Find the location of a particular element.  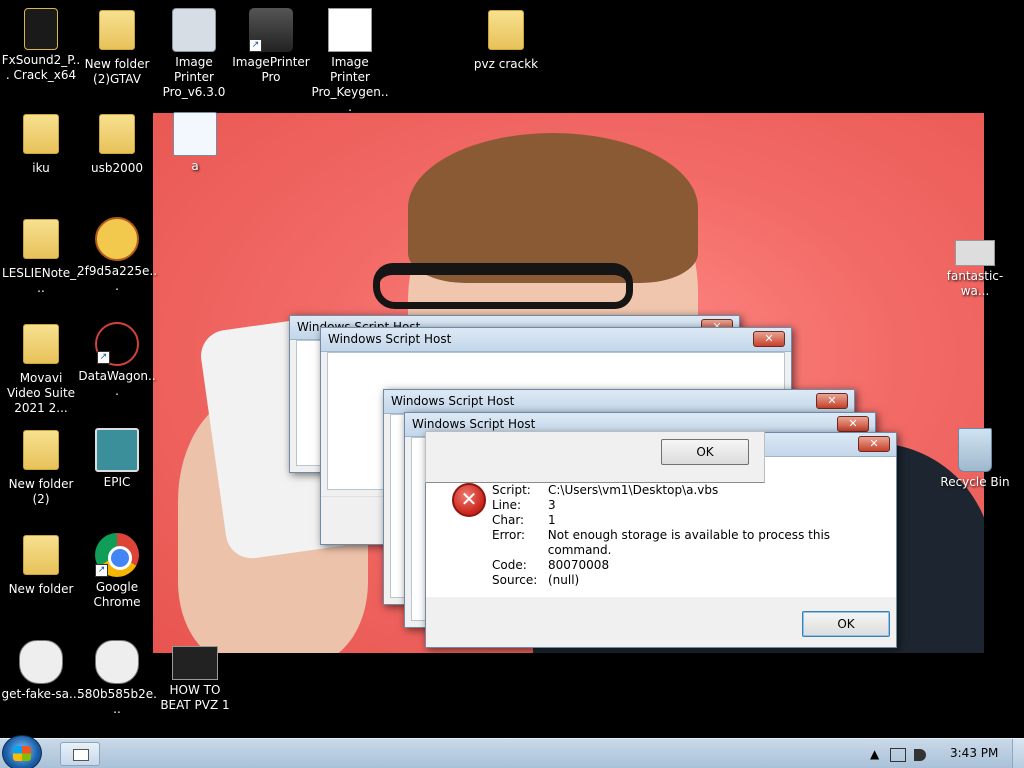

video-file-icon is located at coordinates (195, 663).